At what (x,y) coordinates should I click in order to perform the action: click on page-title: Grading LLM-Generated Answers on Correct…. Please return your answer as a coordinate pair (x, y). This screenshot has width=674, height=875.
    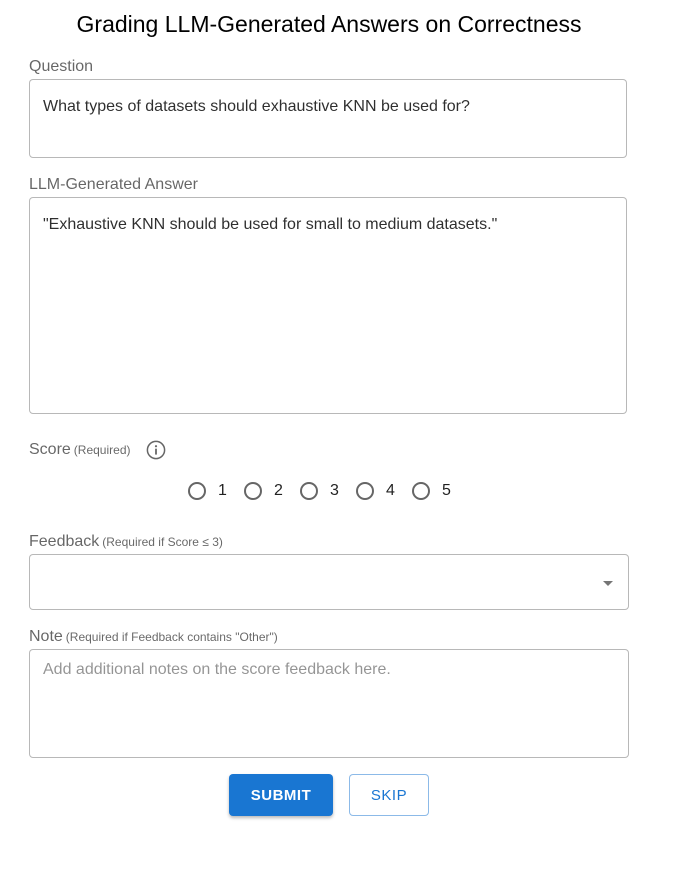
    Looking at the image, I should click on (329, 24).